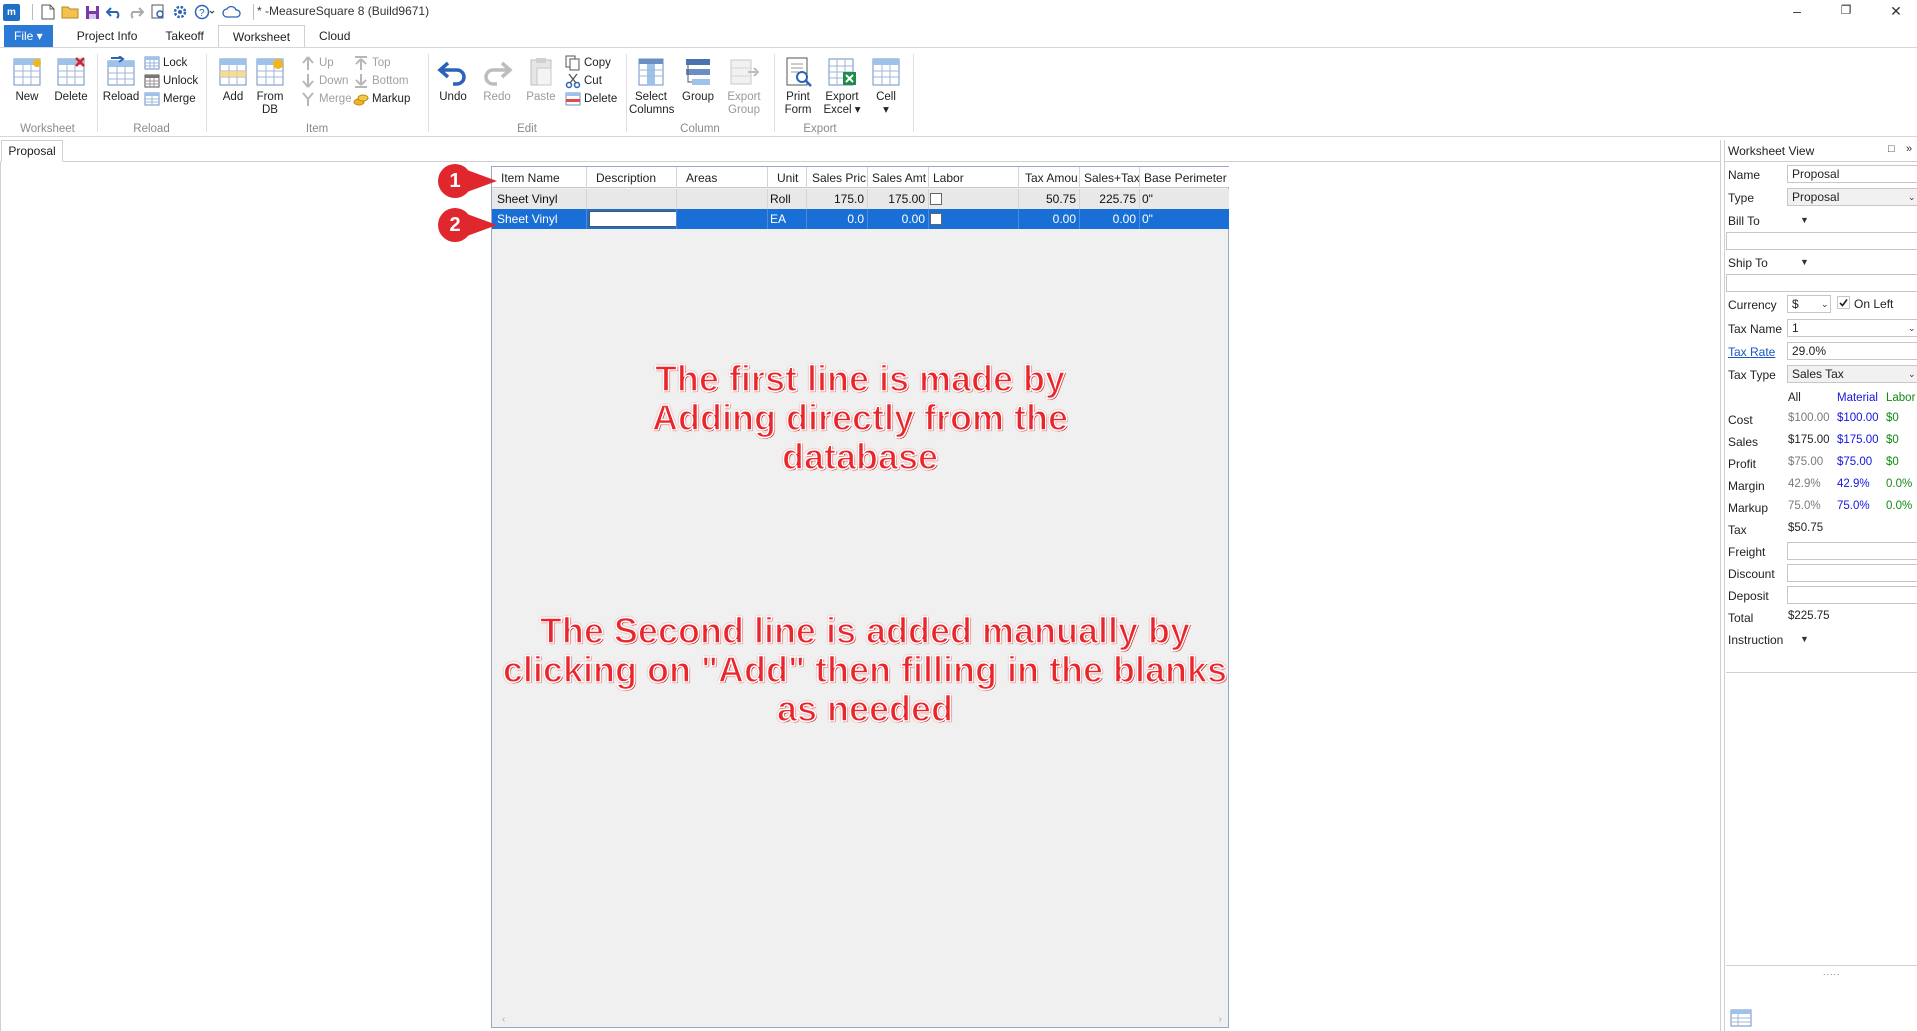 This screenshot has height=1031, width=1917. What do you see at coordinates (453, 80) in the screenshot?
I see `undo-button: Undo` at bounding box center [453, 80].